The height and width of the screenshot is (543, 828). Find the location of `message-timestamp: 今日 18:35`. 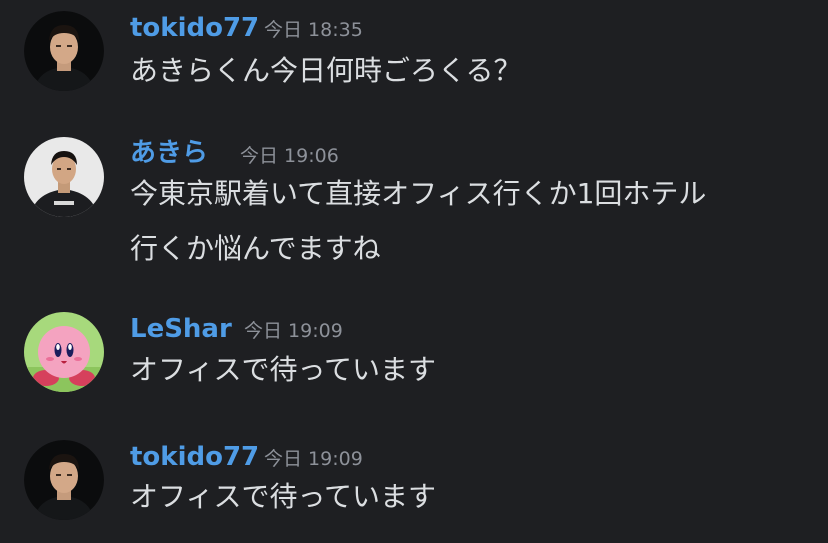

message-timestamp: 今日 18:35 is located at coordinates (313, 30).